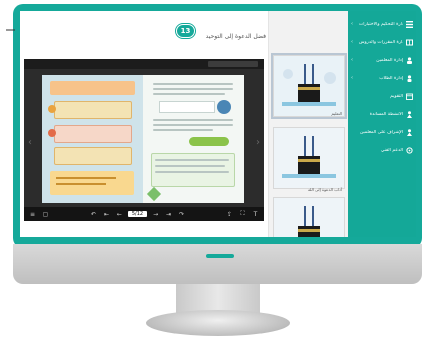  Describe the element at coordinates (235, 36) in the screenshot. I see `page-title: فضل الدعوة إلى التوحيد` at that location.